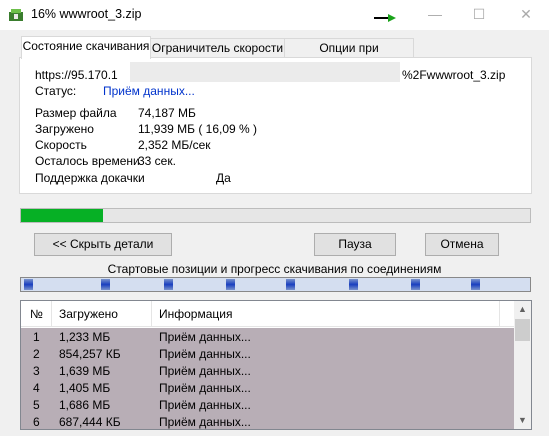 This screenshot has width=549, height=436. Describe the element at coordinates (87, 161) in the screenshot. I see `remaining-label: Осталось времени` at that location.